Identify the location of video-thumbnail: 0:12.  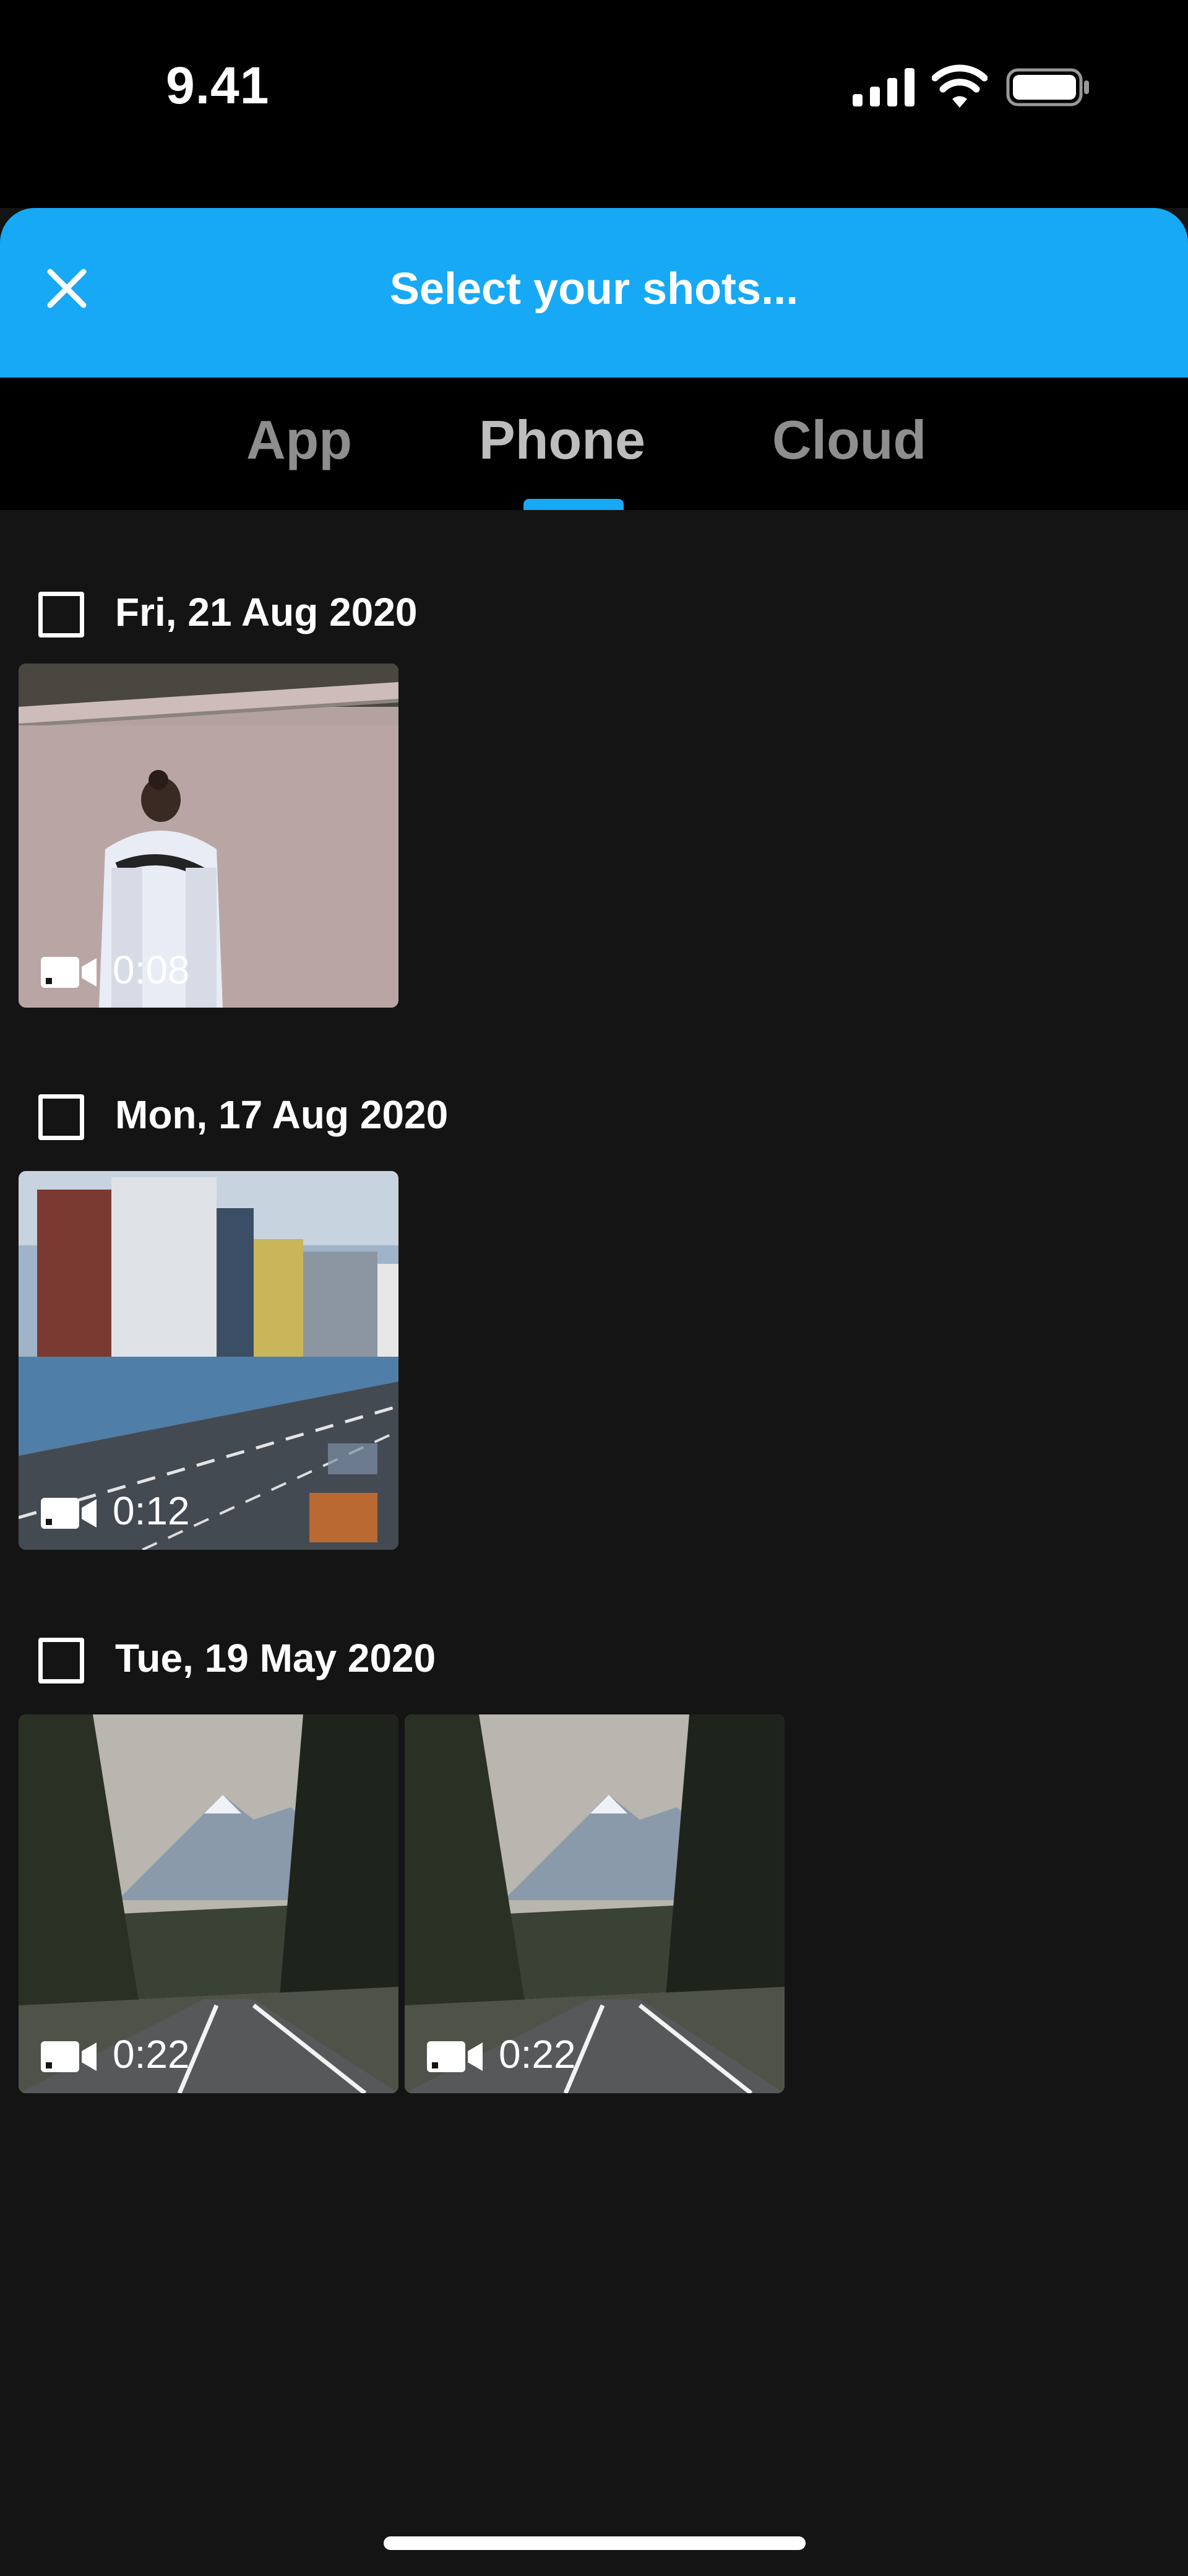
(208, 1360).